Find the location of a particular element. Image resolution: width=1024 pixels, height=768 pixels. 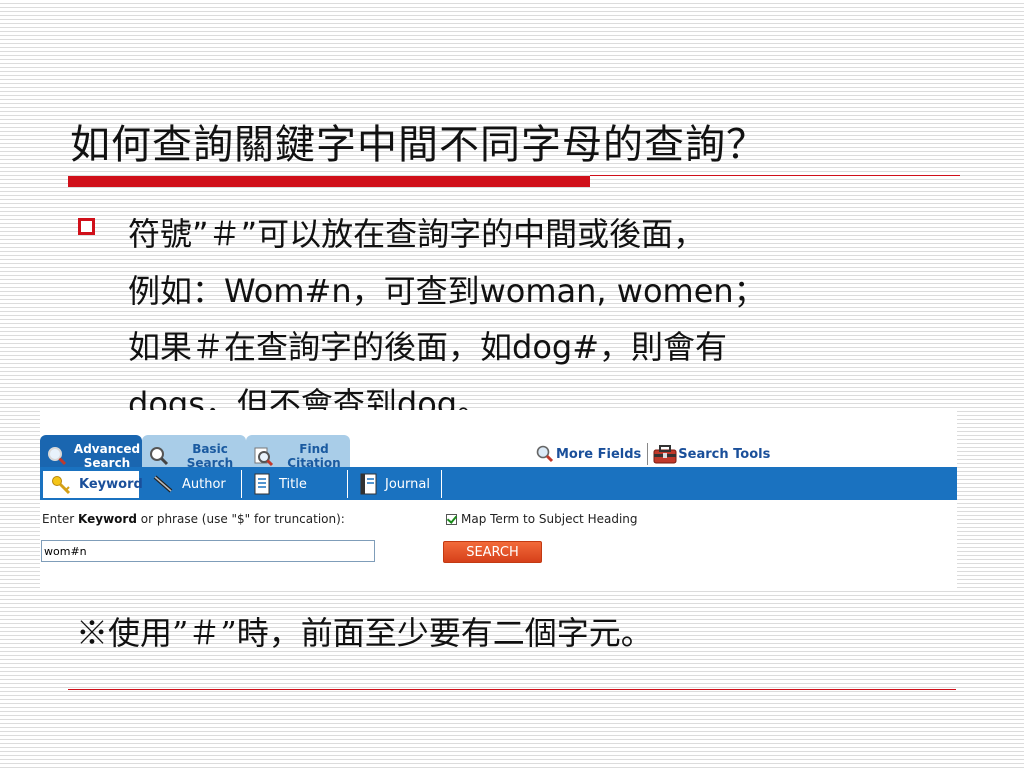

search-tools-label: Search Tools is located at coordinates (724, 454).